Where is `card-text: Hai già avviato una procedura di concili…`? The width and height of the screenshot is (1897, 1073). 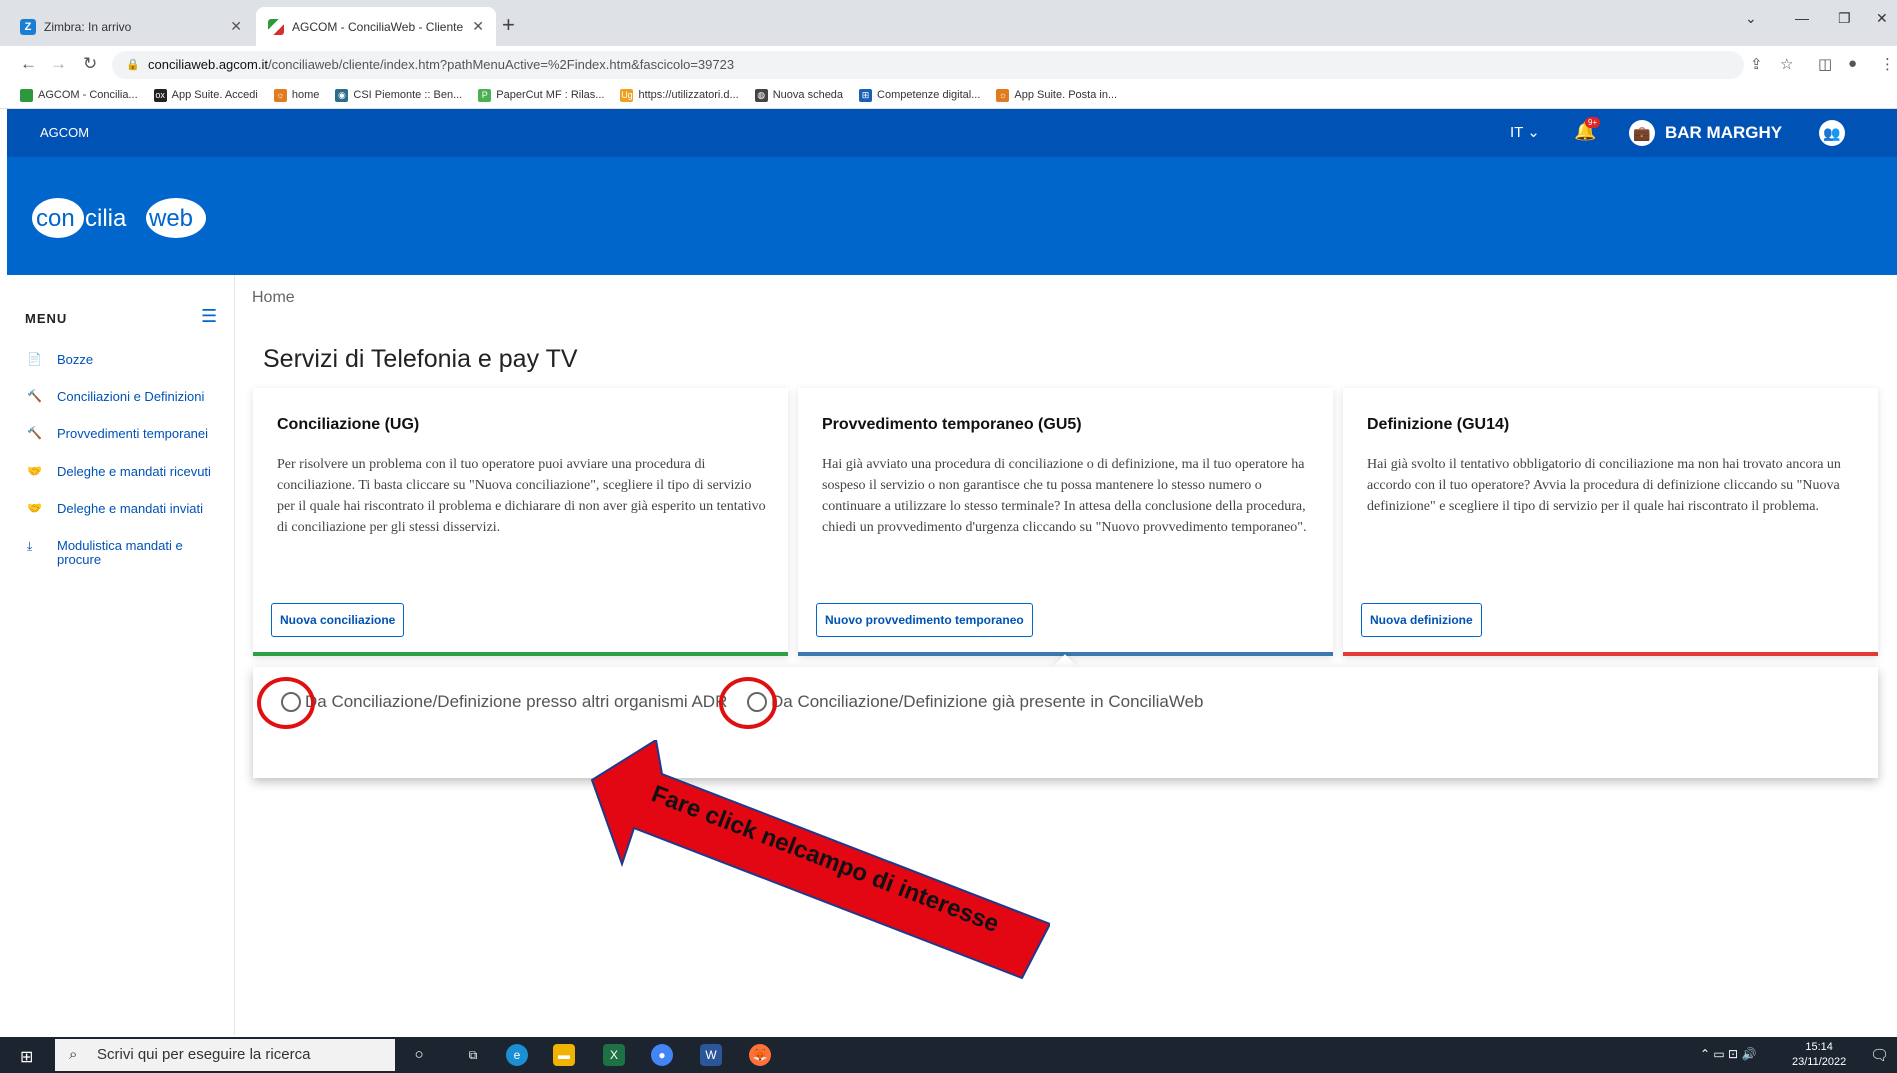
card-text: Hai già avviato una procedura di concili… is located at coordinates (1064, 496).